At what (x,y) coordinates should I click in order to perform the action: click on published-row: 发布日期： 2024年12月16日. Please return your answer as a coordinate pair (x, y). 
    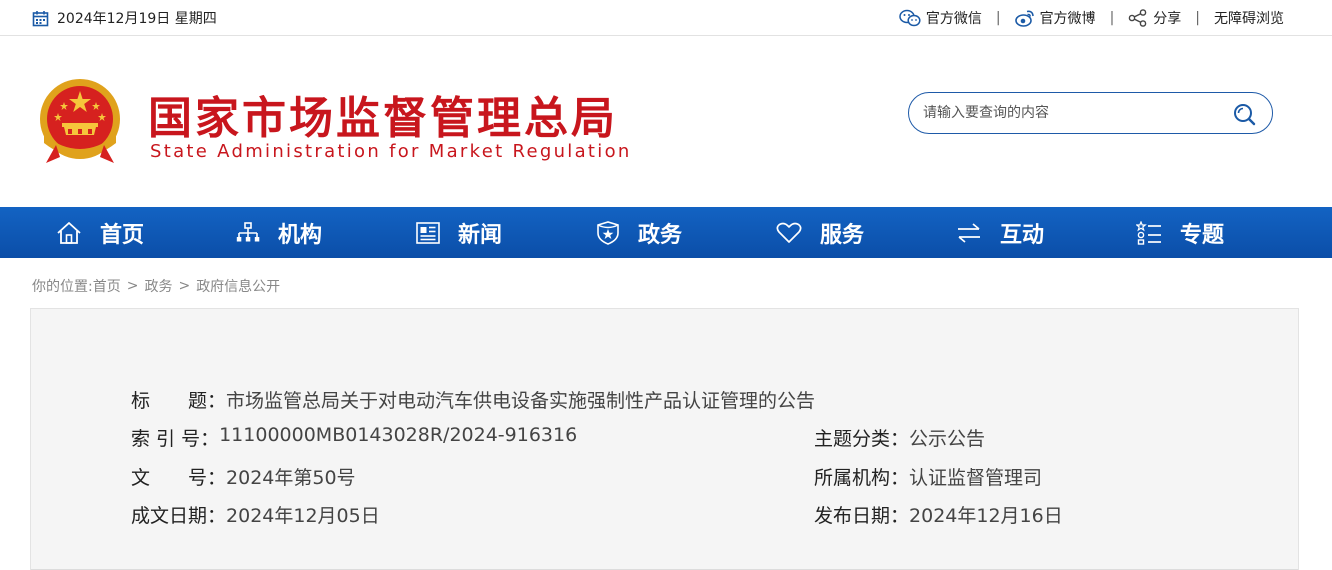
    Looking at the image, I should click on (938, 514).